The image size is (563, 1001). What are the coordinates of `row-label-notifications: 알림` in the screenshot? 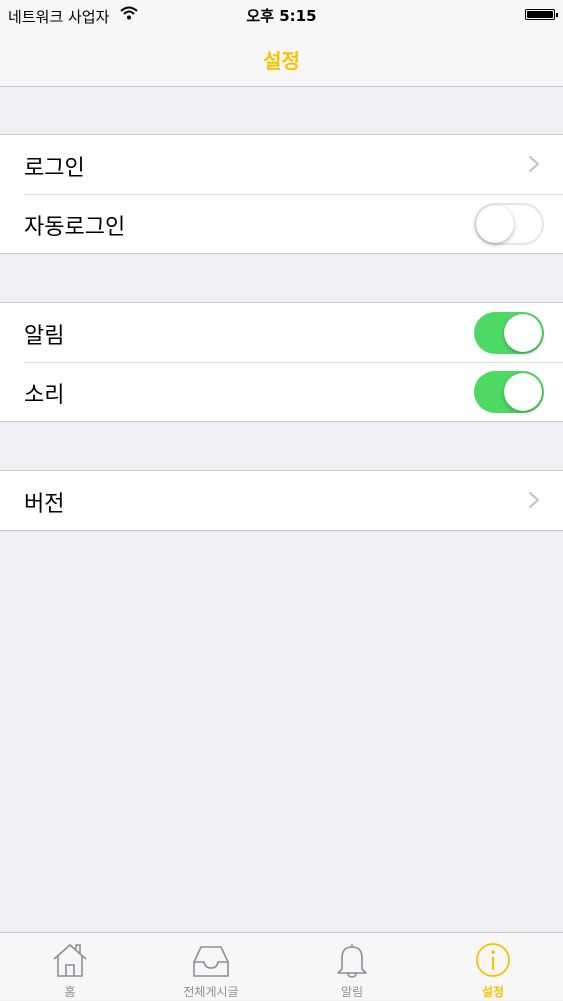 It's located at (44, 336).